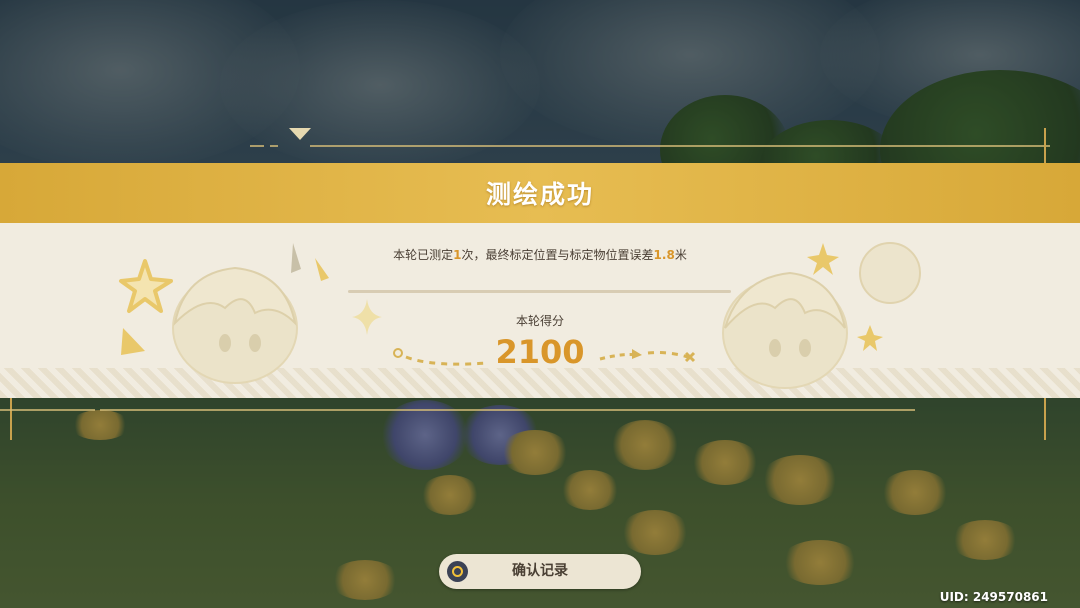 The height and width of the screenshot is (608, 1080). What do you see at coordinates (47, 410) in the screenshot?
I see `frame-bottom-dash` at bounding box center [47, 410].